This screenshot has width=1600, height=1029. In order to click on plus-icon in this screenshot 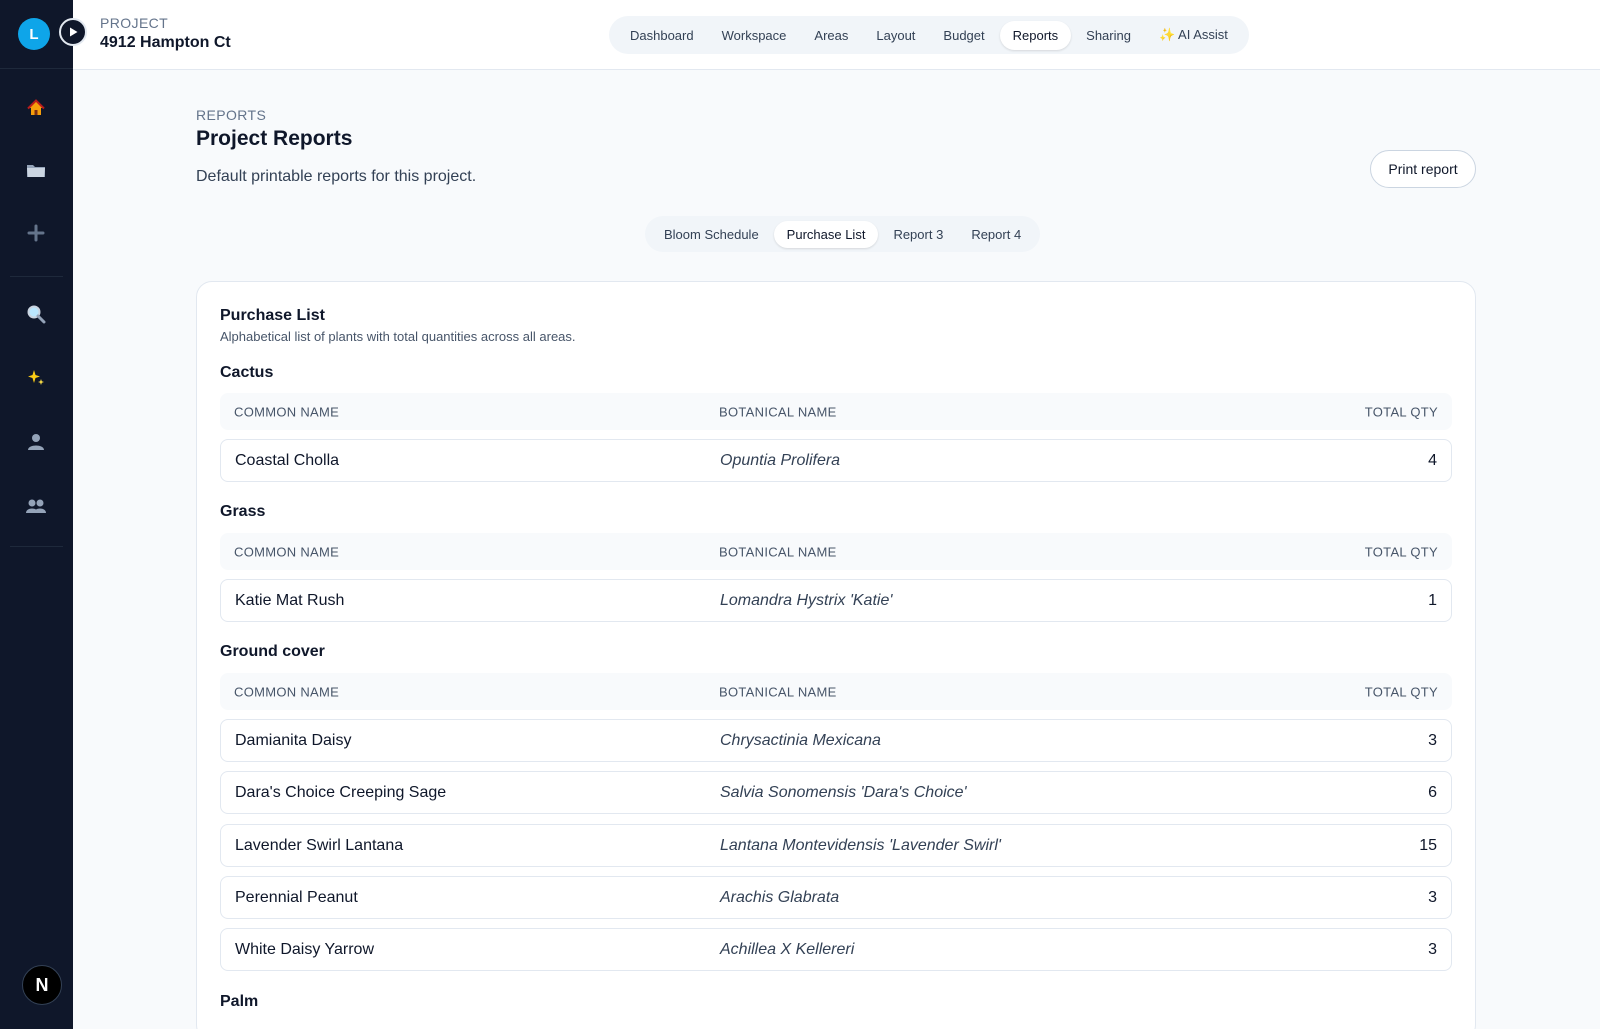, I will do `click(36, 233)`.